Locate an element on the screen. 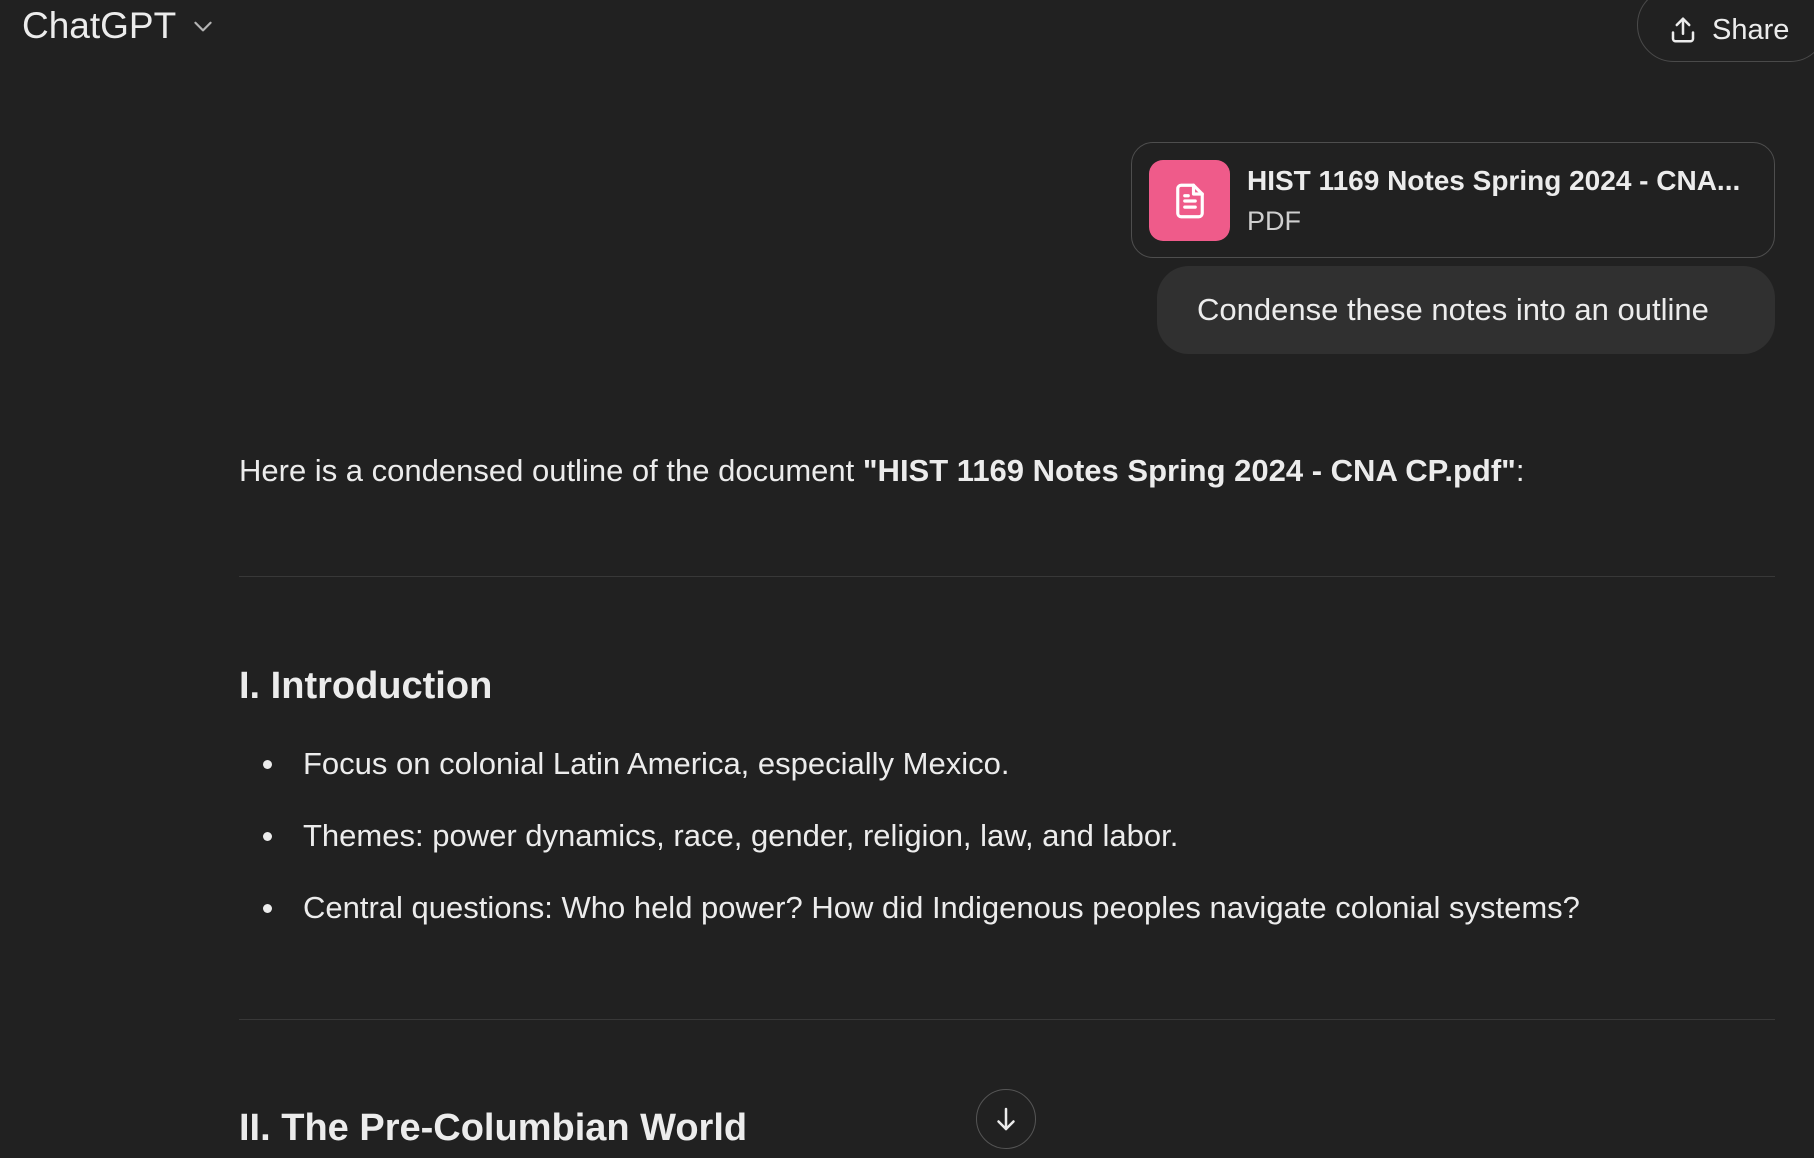  section-title: I. Introduction is located at coordinates (366, 686).